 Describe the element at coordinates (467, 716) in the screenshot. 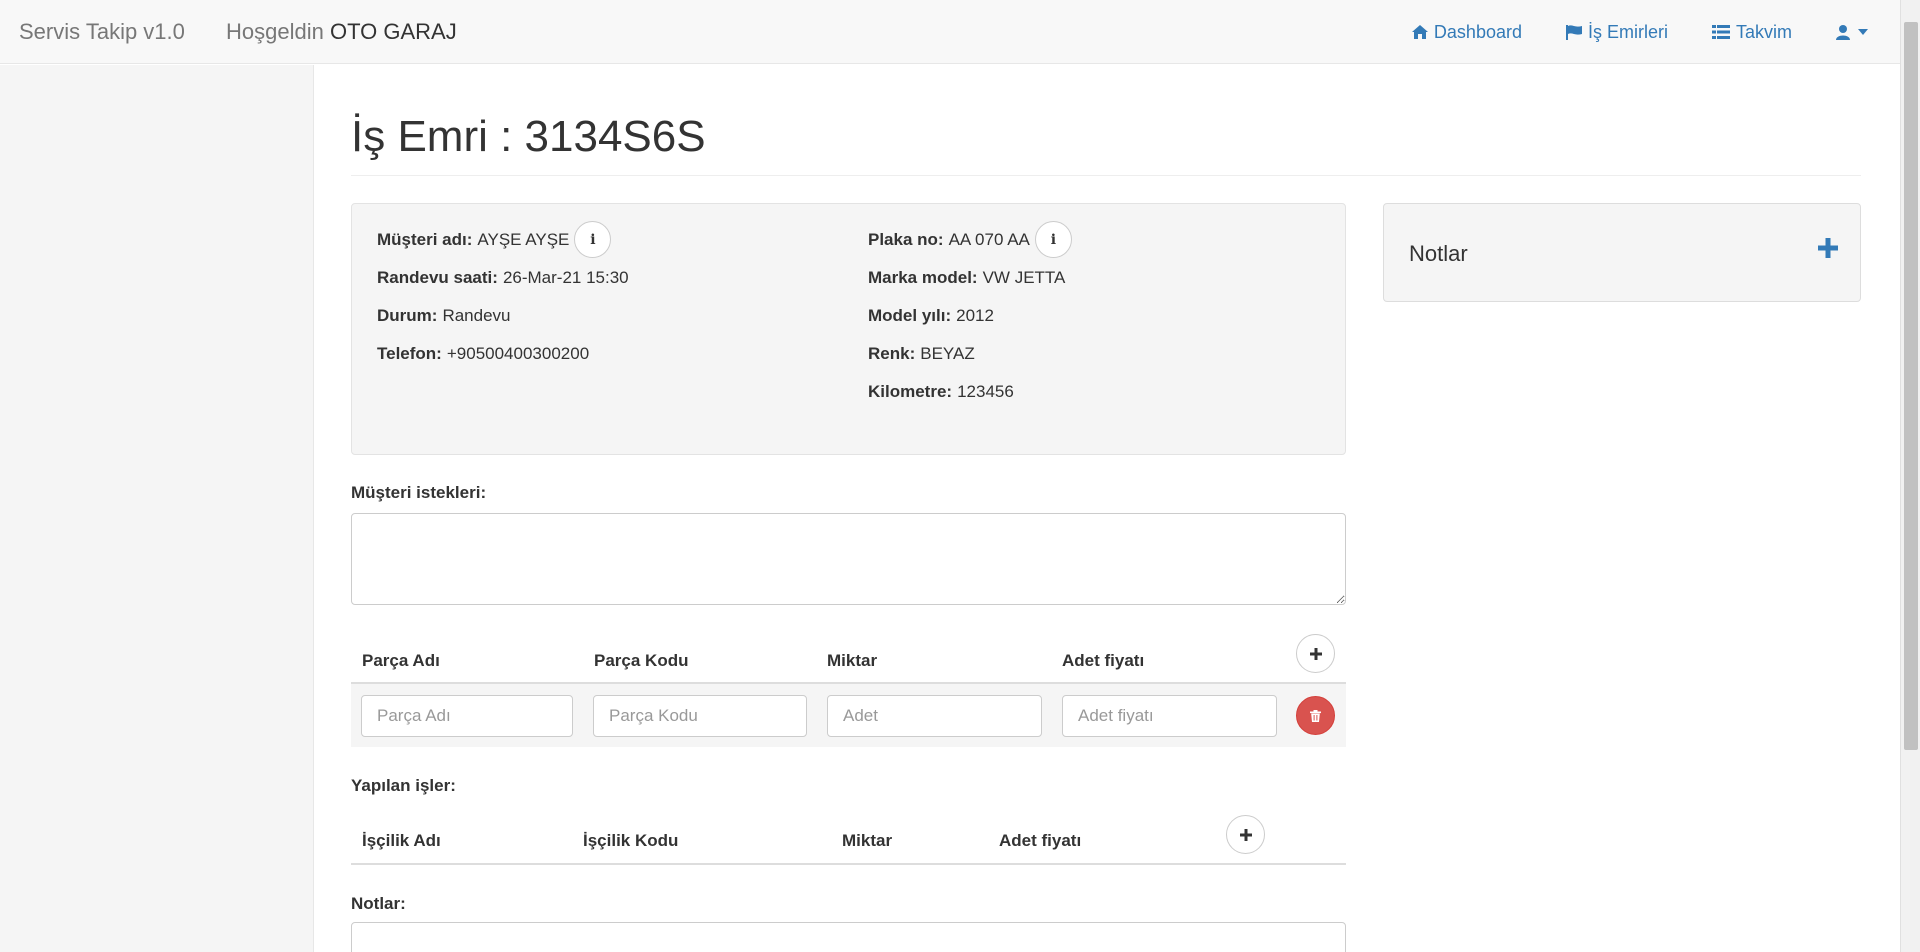

I see `part-name-input` at that location.